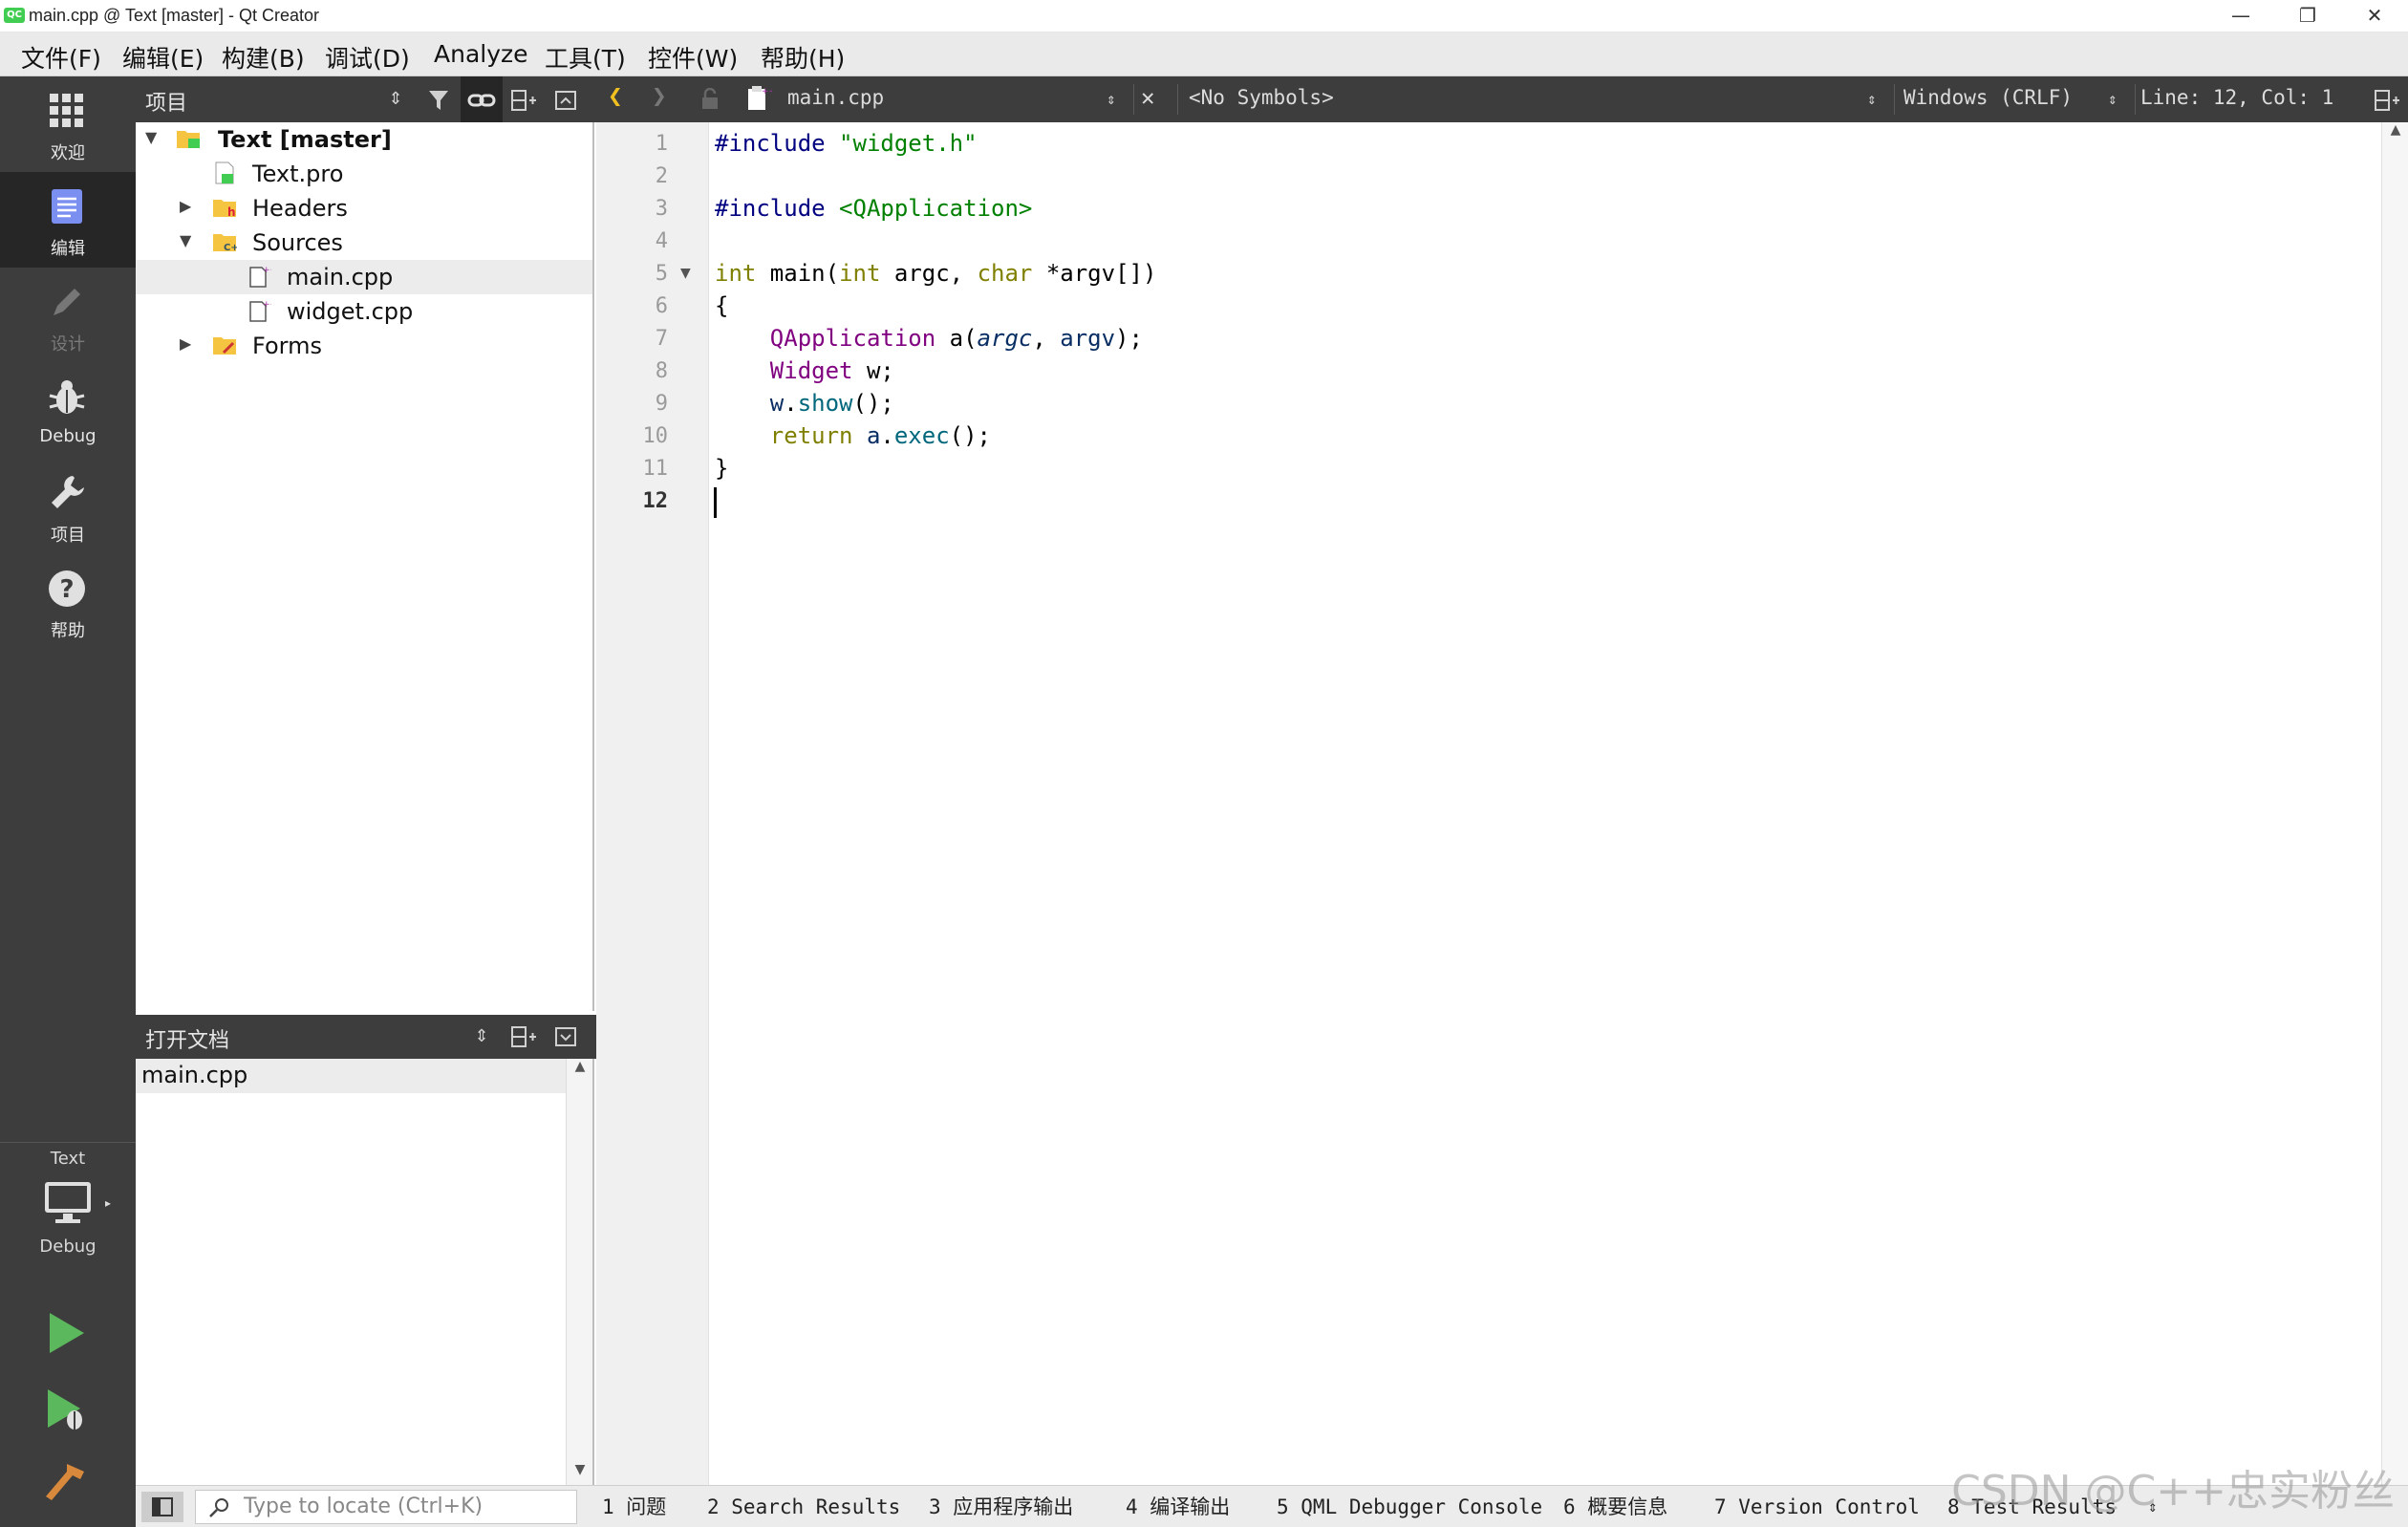 This screenshot has height=1527, width=2408. Describe the element at coordinates (2387, 101) in the screenshot. I see `split-icon` at that location.